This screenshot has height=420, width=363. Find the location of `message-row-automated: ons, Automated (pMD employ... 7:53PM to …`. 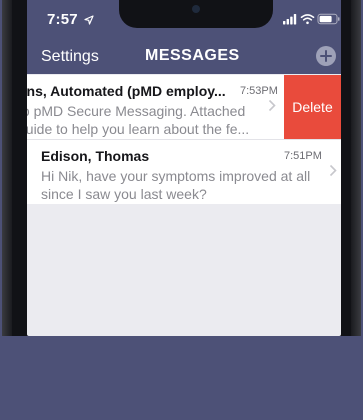

message-row-automated: ons, Automated (pMD employ... 7:53PM to … is located at coordinates (155, 107).